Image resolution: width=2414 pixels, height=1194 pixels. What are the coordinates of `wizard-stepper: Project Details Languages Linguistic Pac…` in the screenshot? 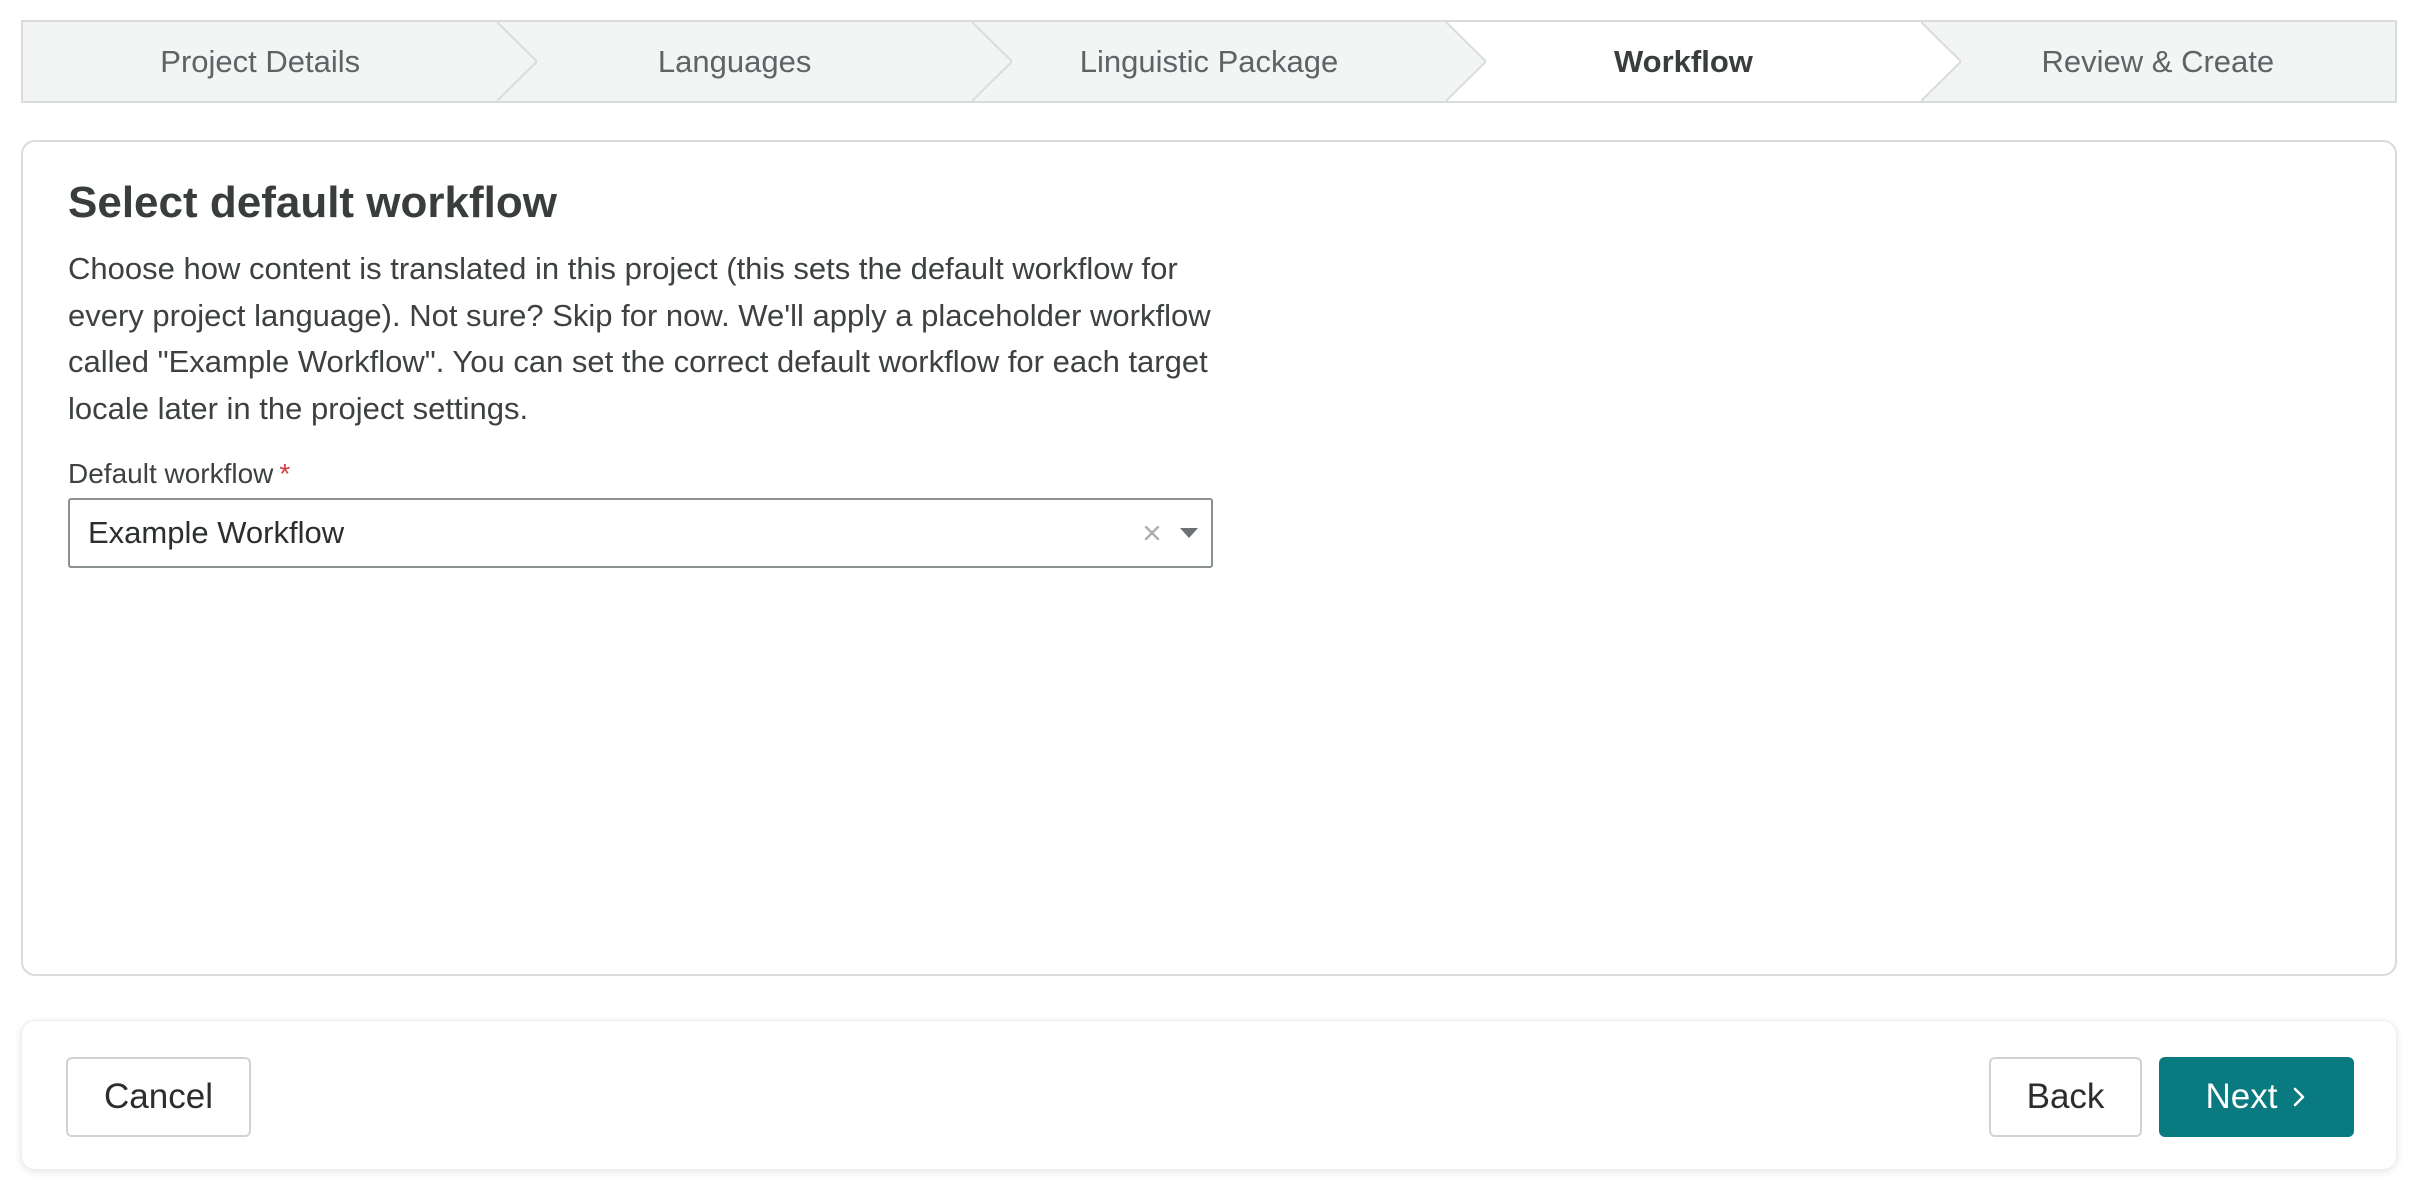 It's located at (1209, 61).